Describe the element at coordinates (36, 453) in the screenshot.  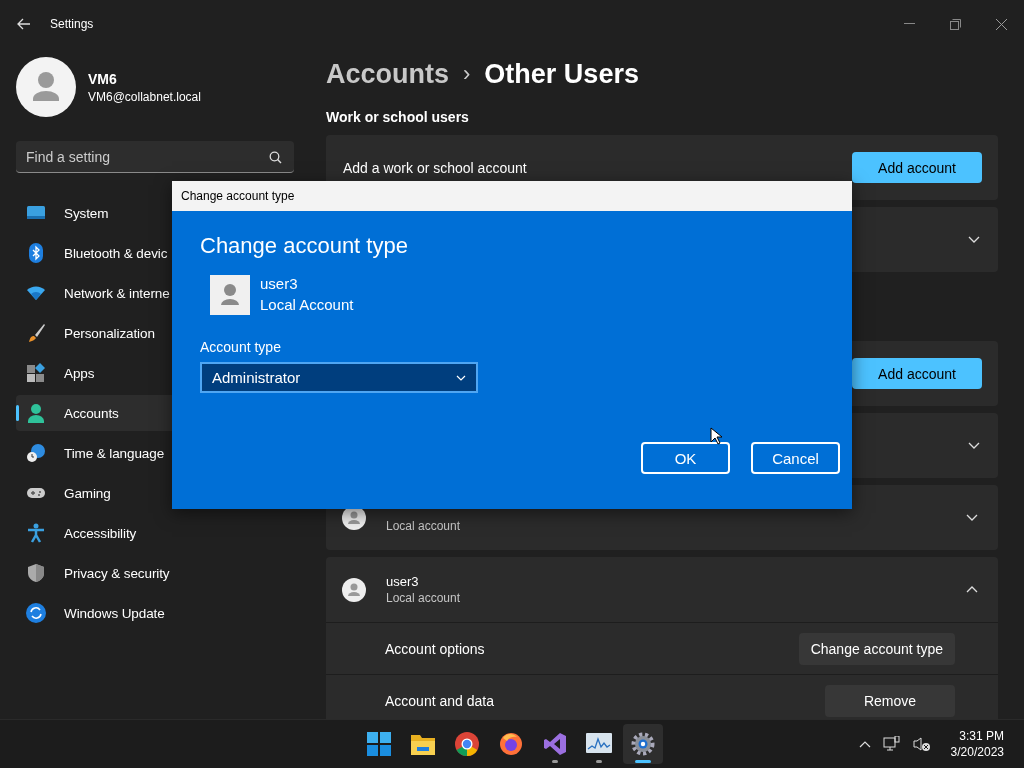
I see `globe-clock-icon` at that location.